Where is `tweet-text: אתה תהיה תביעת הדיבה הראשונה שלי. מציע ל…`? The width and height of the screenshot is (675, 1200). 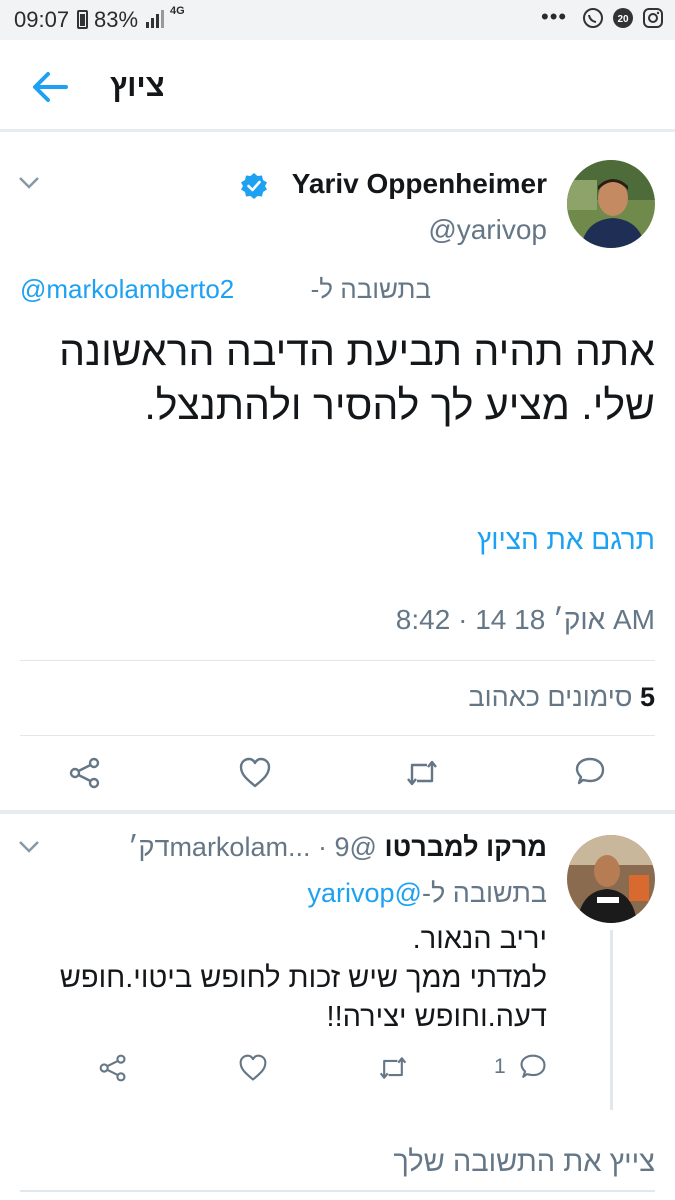 tweet-text: אתה תהיה תביעת הדיבה הראשונה שלי. מציע ל… is located at coordinates (357, 378).